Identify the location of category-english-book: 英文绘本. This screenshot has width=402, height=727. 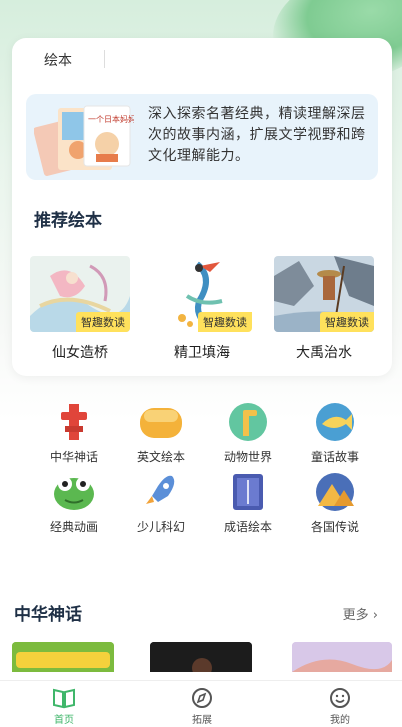
(161, 433).